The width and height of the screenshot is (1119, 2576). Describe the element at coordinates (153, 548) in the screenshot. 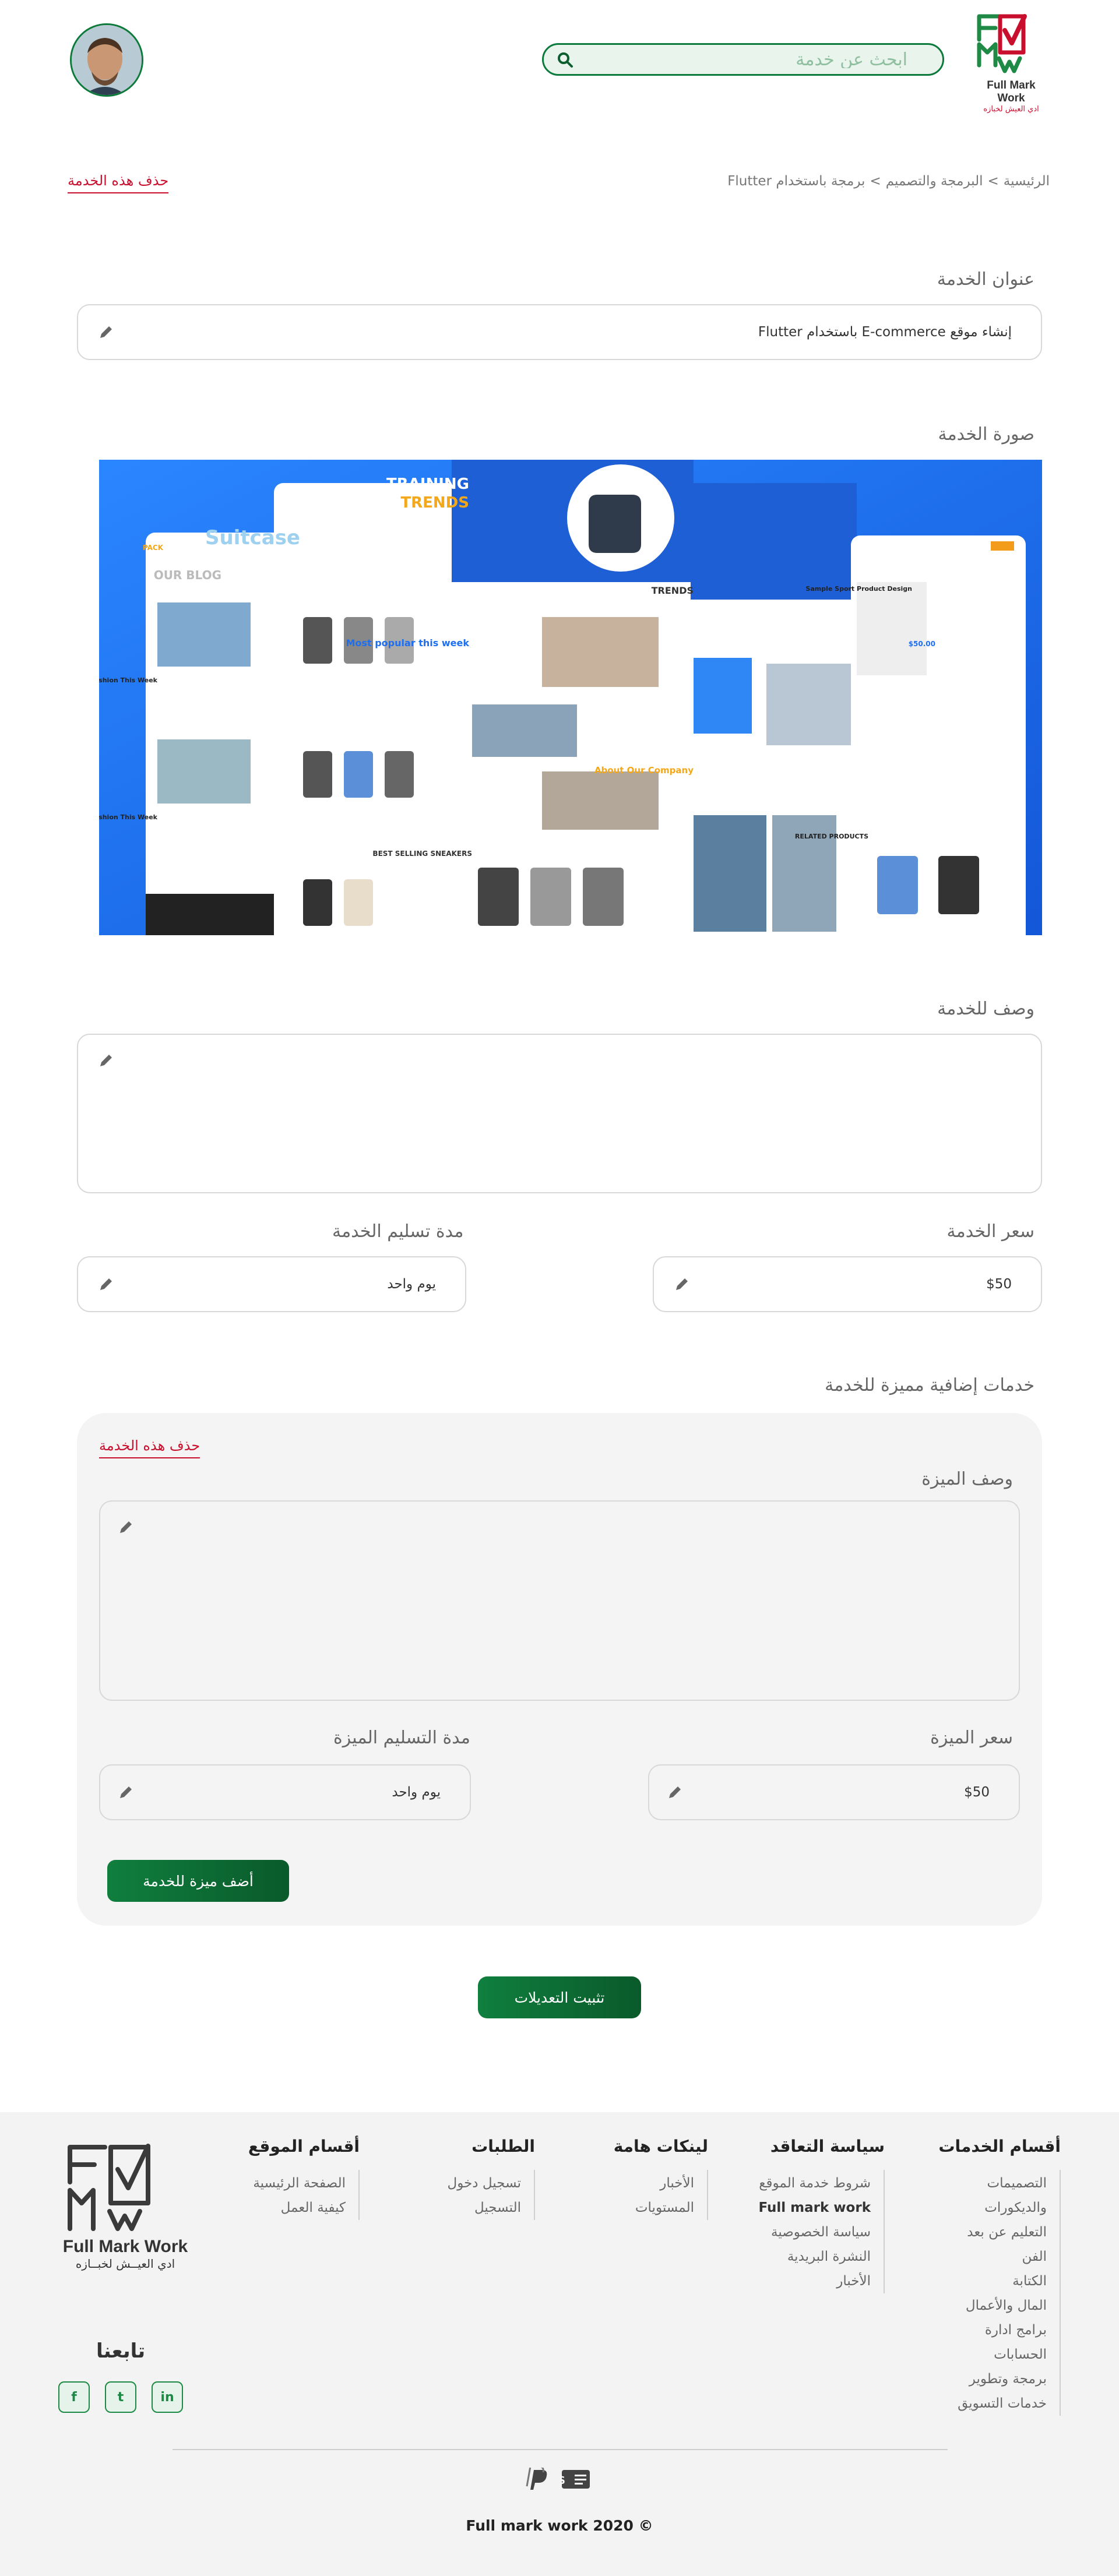

I see `mockup-brand: PACK` at that location.